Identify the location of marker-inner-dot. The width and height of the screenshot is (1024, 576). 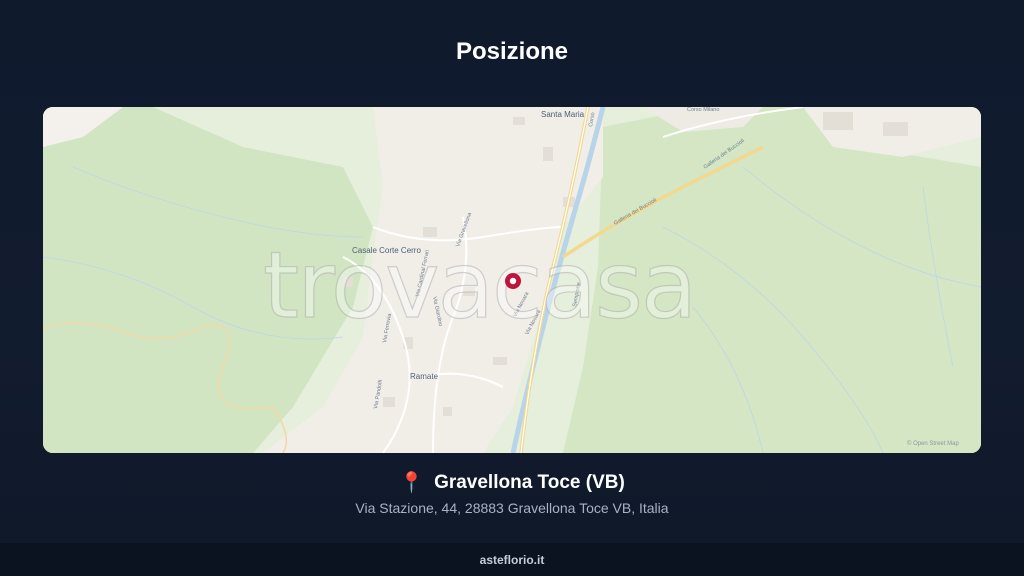
(513, 281).